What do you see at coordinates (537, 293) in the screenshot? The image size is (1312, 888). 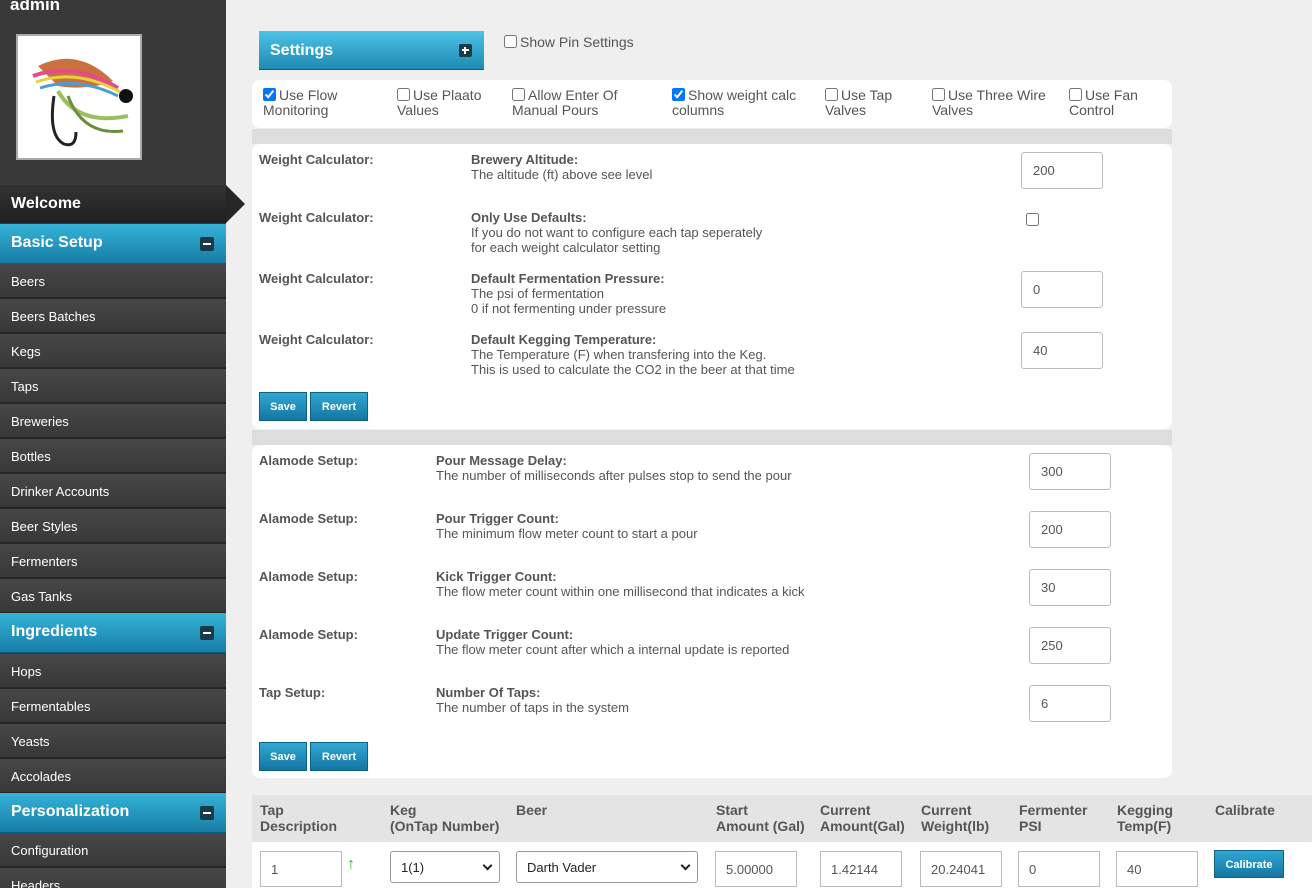 I see `row-desc: The psi of fermentation` at bounding box center [537, 293].